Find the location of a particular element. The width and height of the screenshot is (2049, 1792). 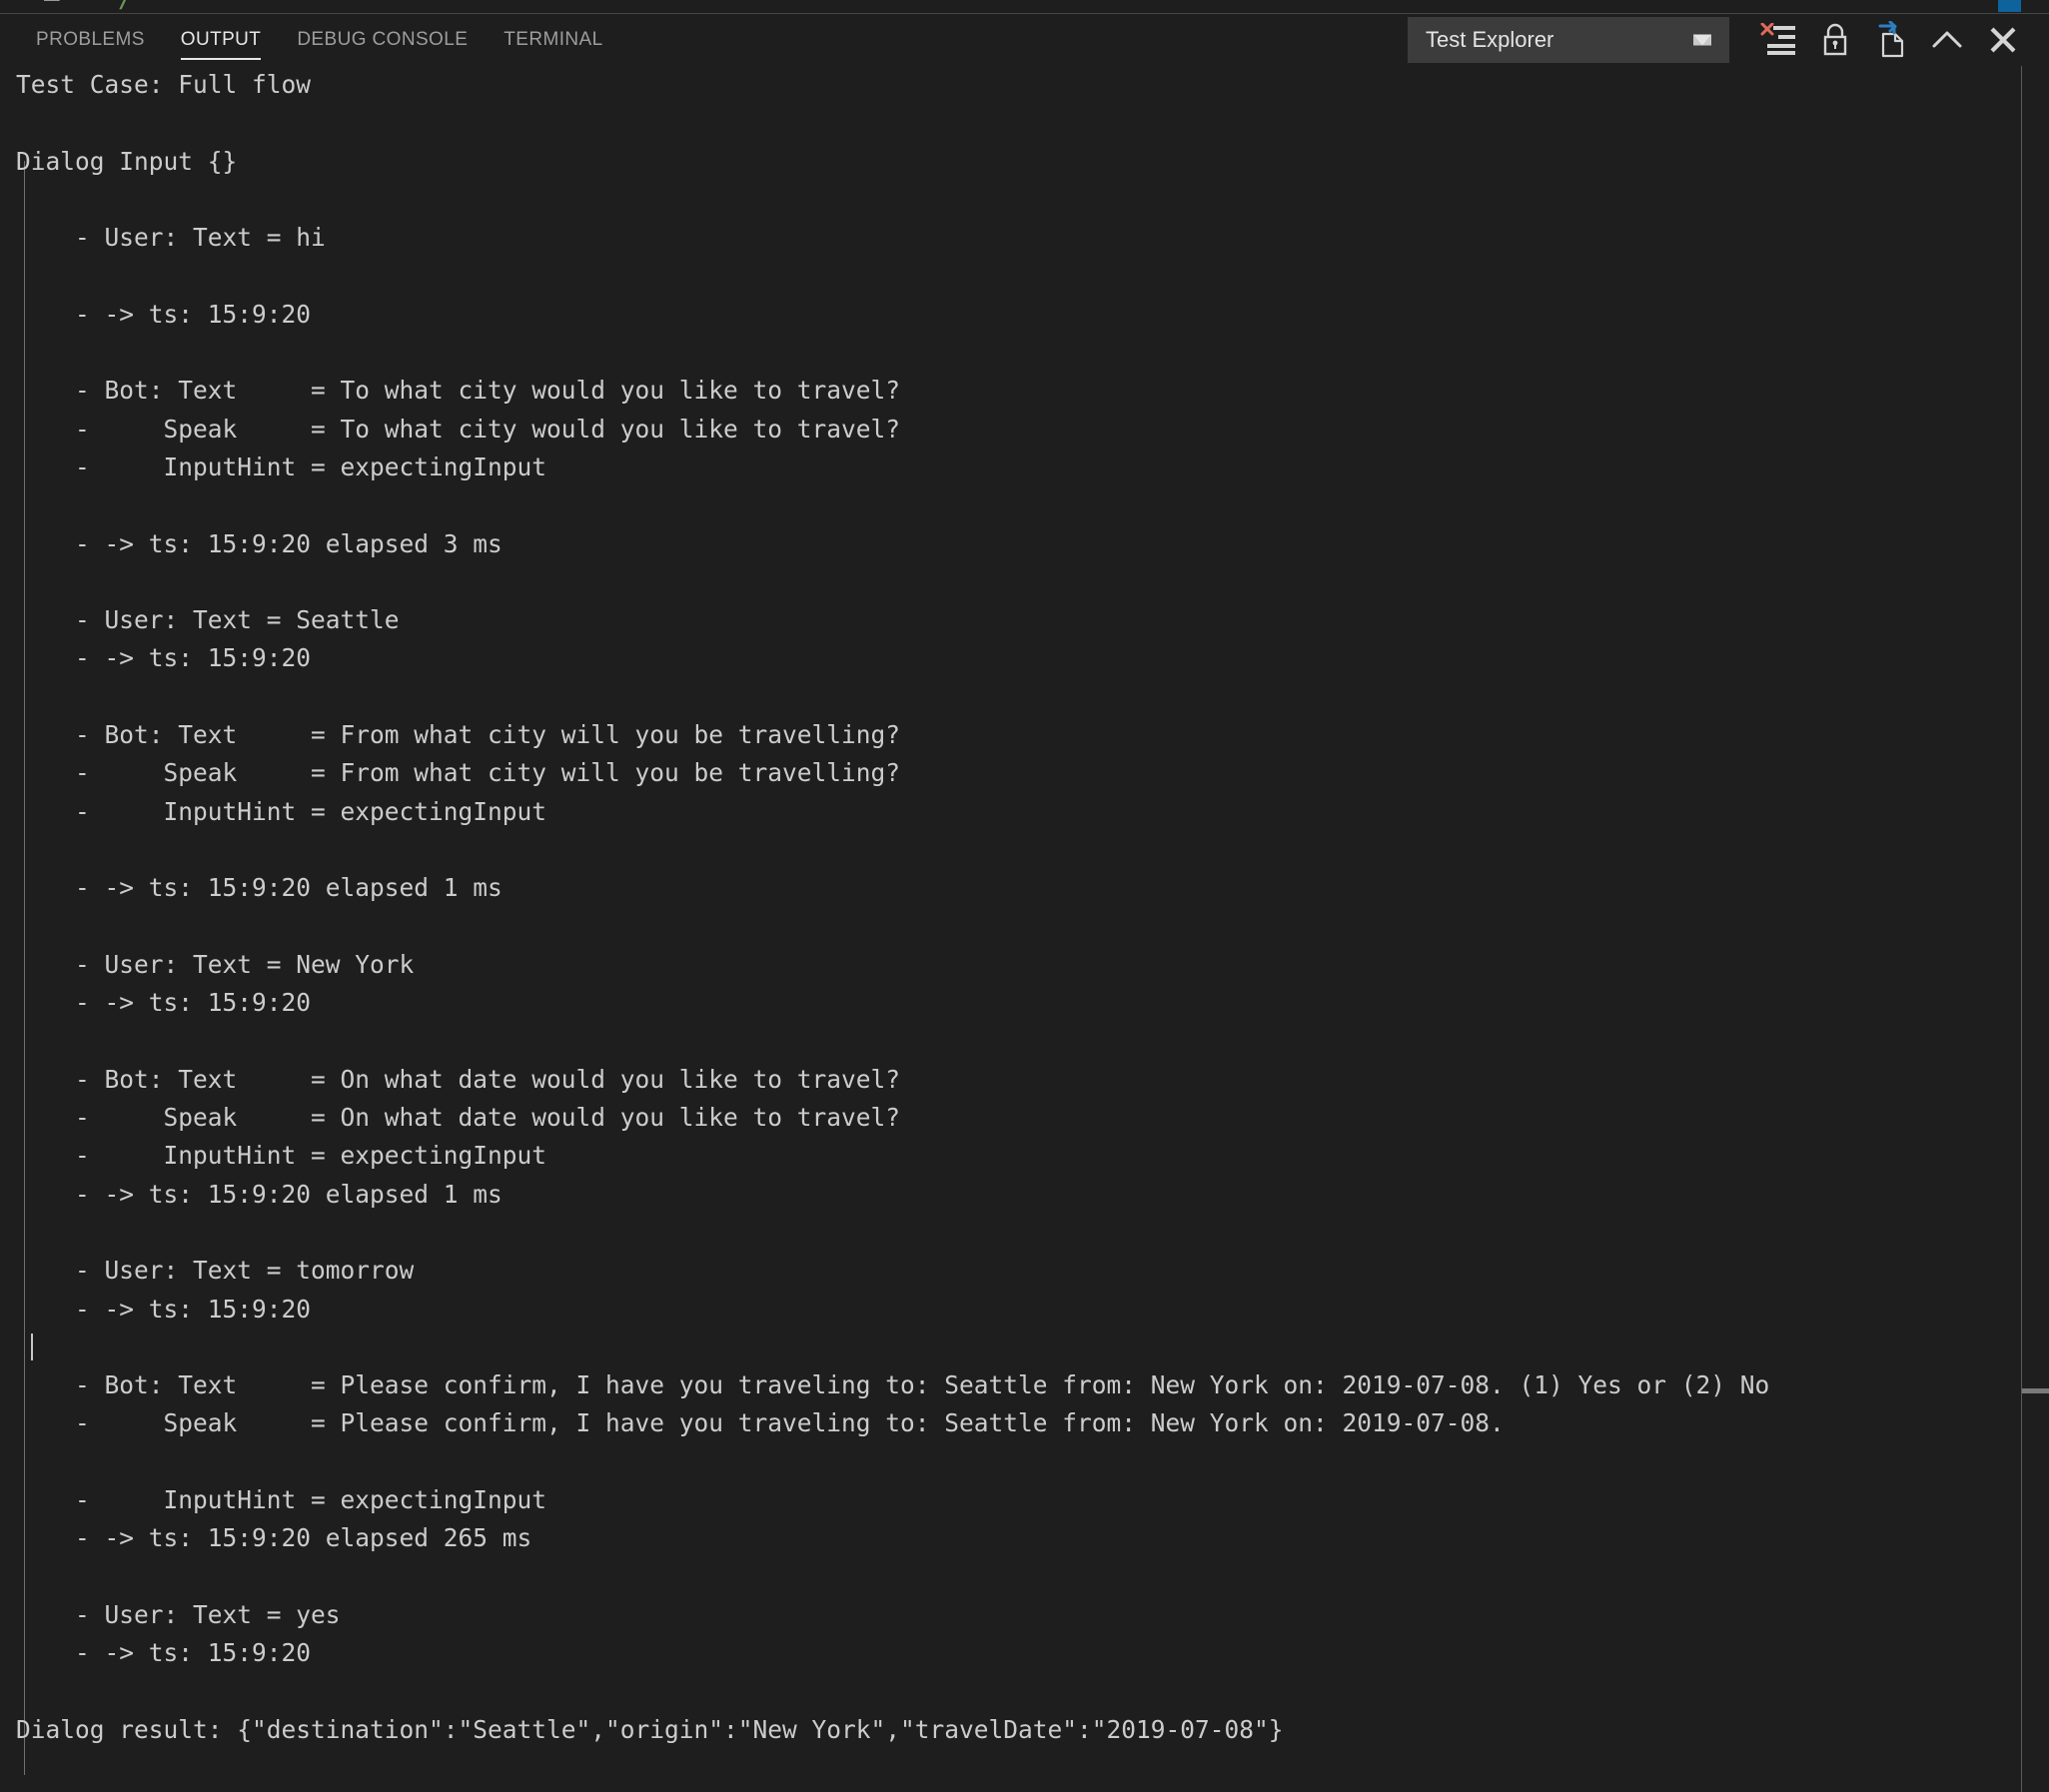

tab-problems: PROBLEMS is located at coordinates (90, 40).